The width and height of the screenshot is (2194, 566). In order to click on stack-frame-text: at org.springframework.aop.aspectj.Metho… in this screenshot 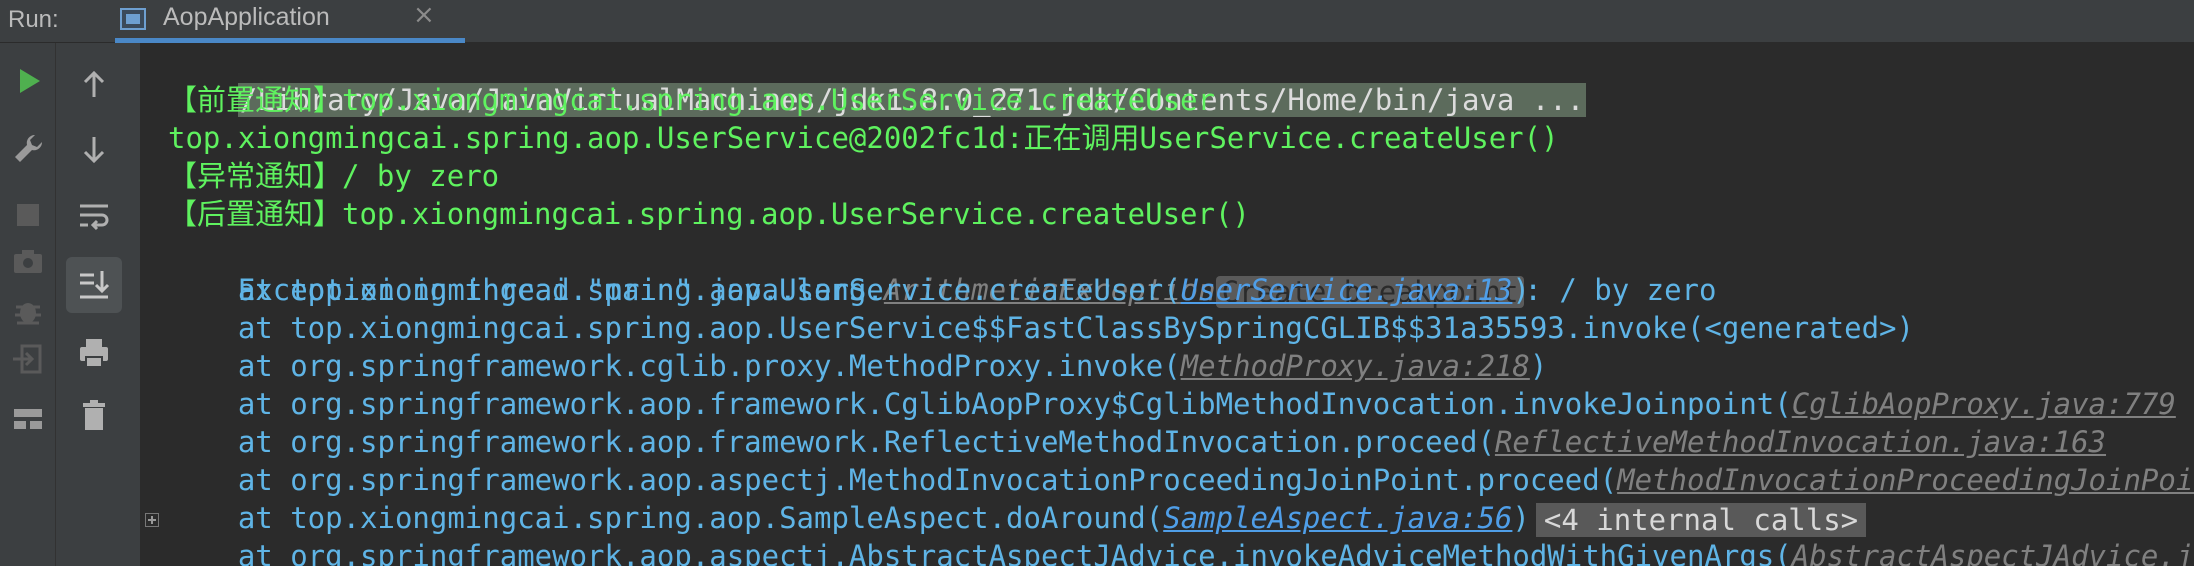, I will do `click(893, 480)`.